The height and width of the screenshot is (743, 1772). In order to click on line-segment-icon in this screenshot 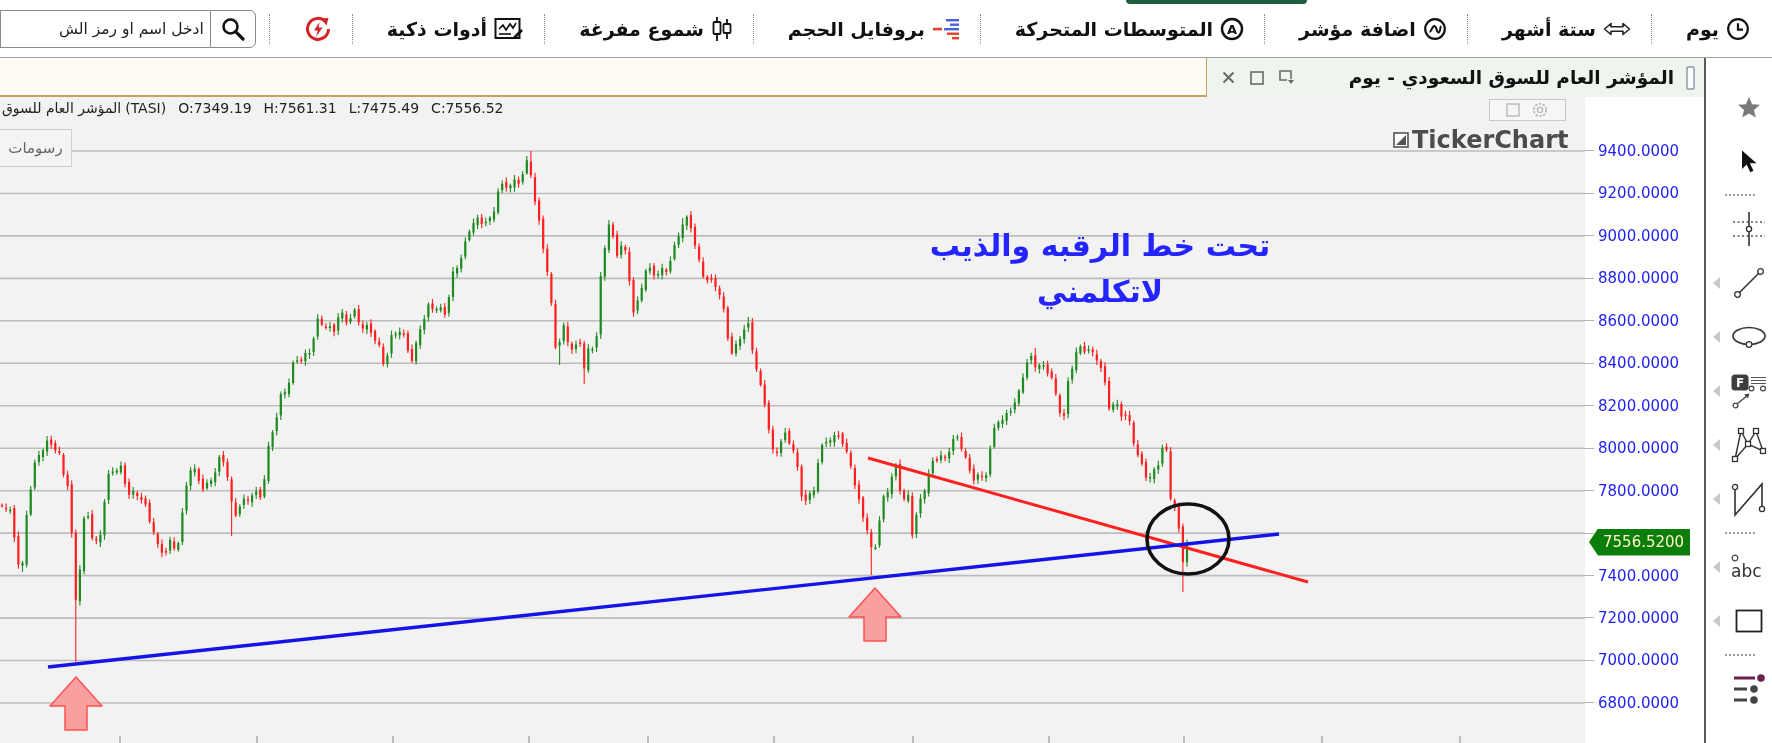, I will do `click(1749, 283)`.